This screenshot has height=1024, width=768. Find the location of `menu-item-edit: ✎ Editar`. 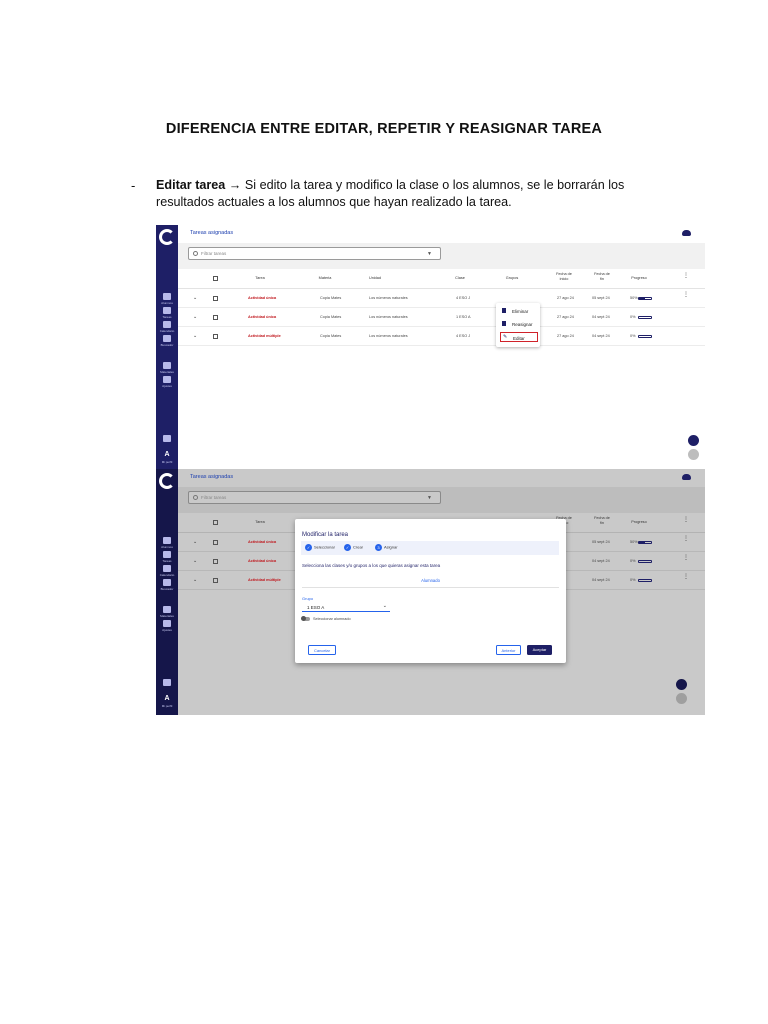

menu-item-edit: ✎ Editar is located at coordinates (519, 337).